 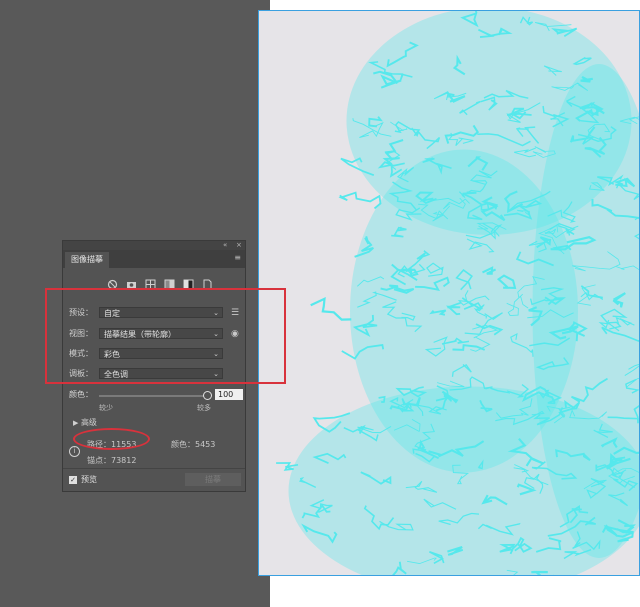 What do you see at coordinates (207, 395) in the screenshot?
I see `color-slider-handle` at bounding box center [207, 395].